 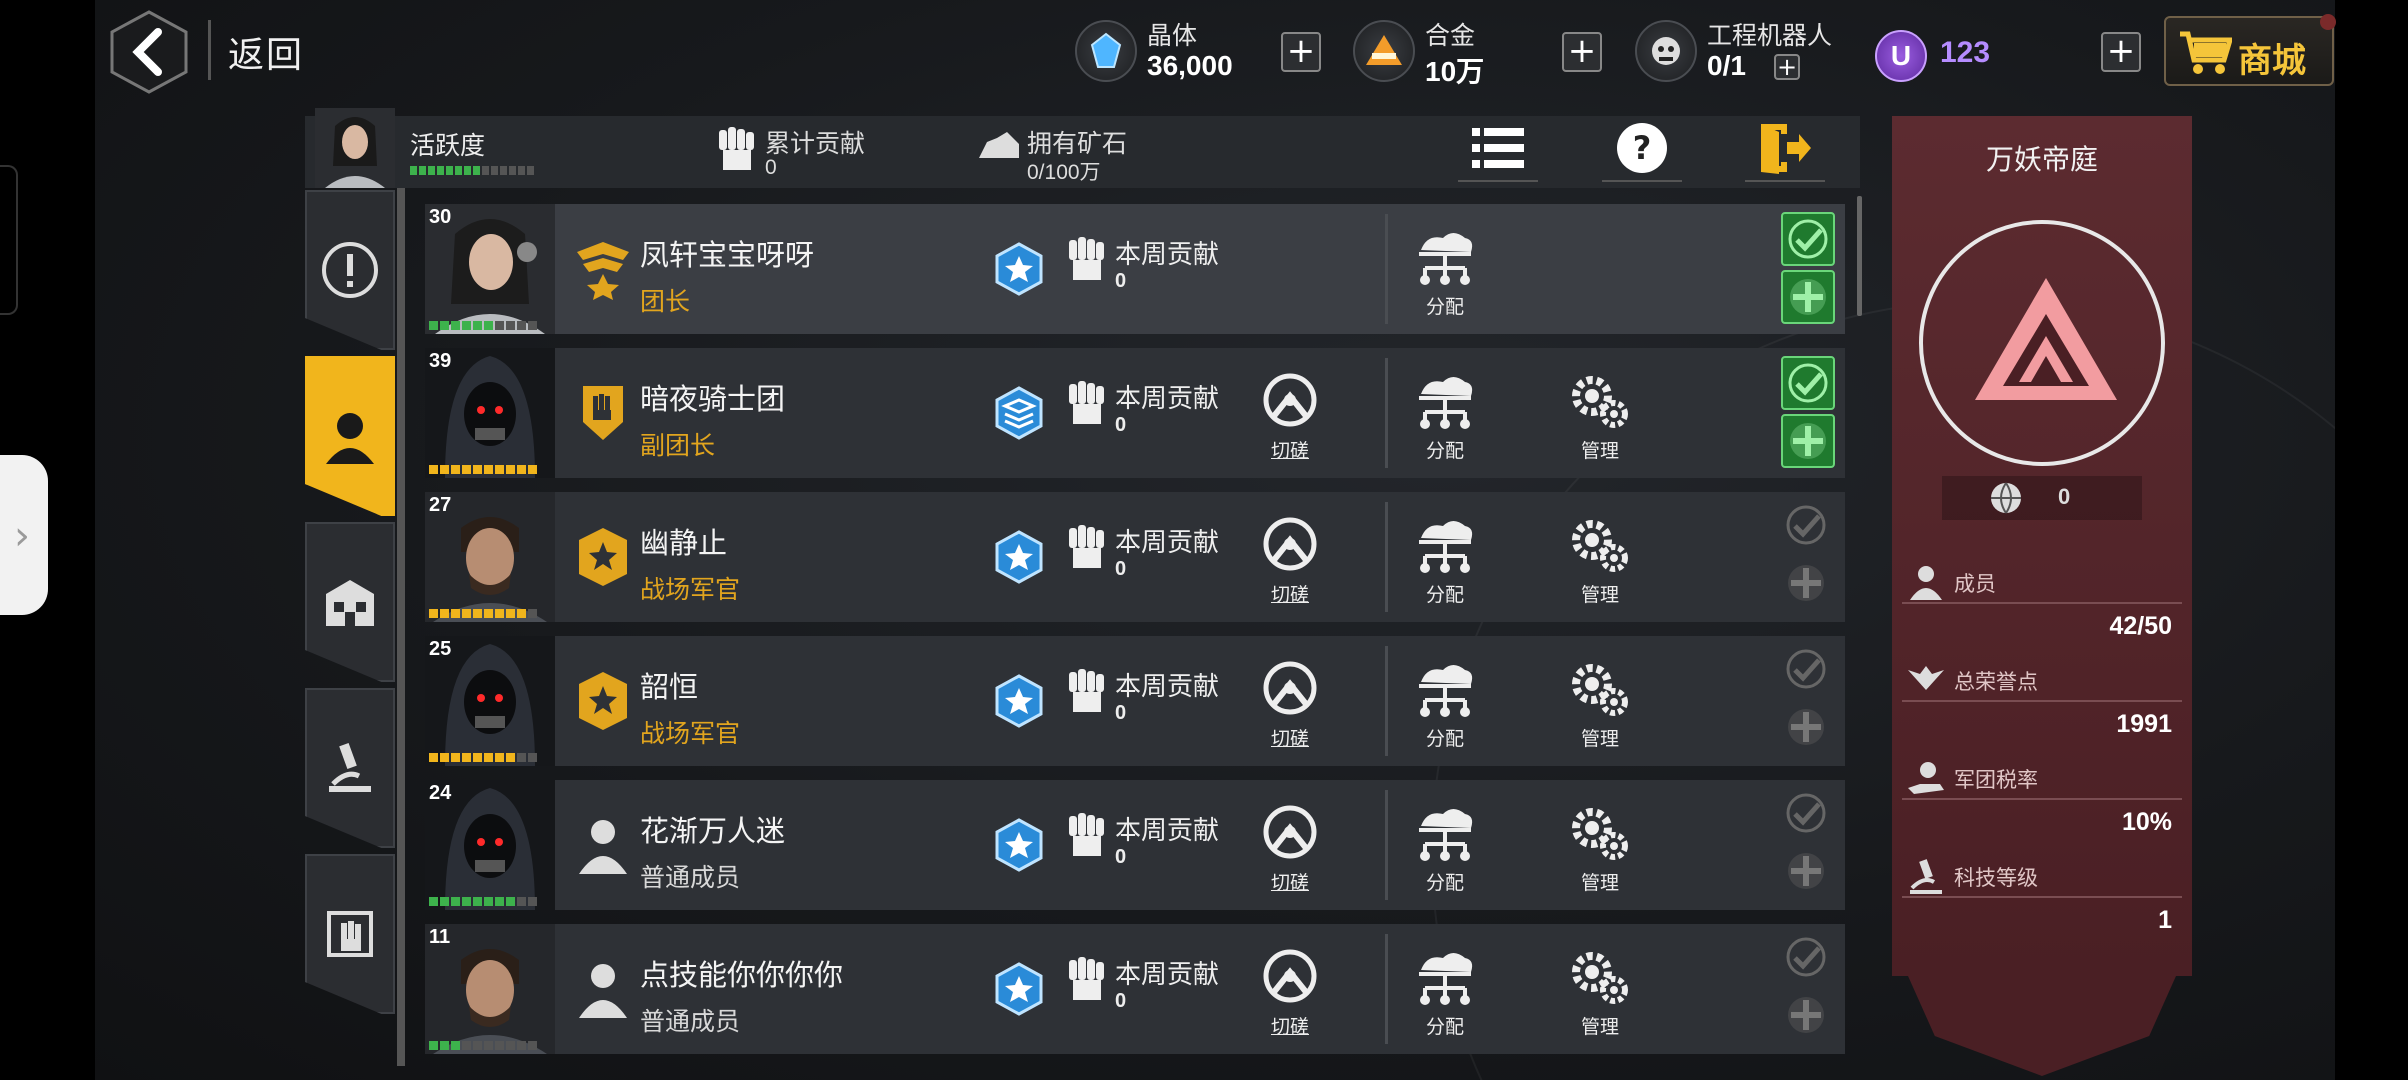 What do you see at coordinates (350, 768) in the screenshot?
I see `tab-research` at bounding box center [350, 768].